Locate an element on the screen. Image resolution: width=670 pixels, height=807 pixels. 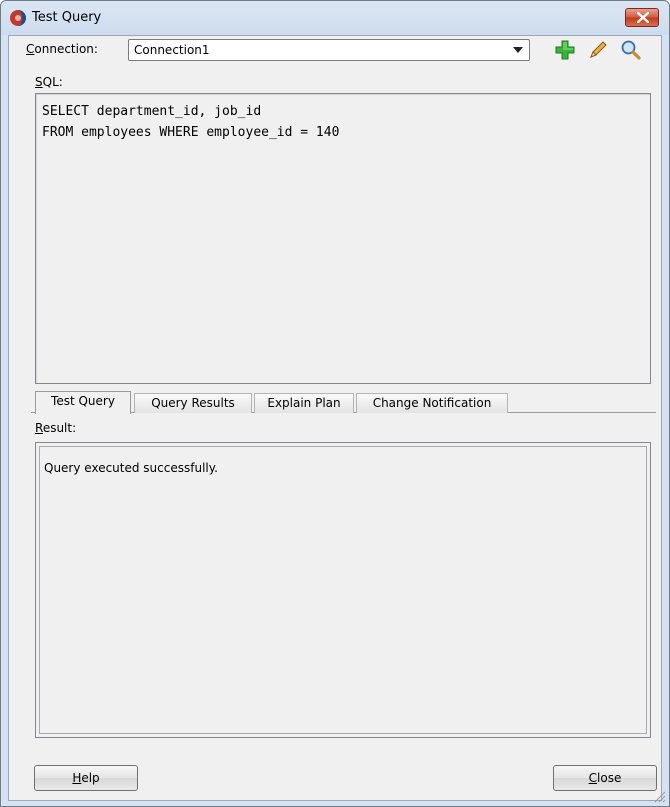
add-icon is located at coordinates (565, 50).